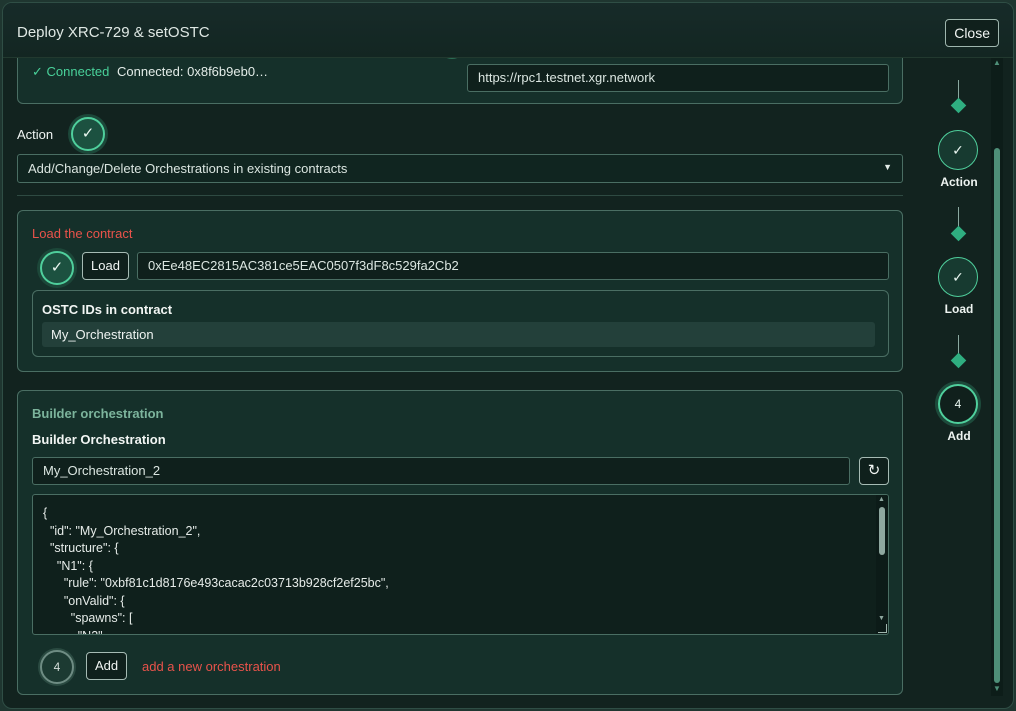 This screenshot has width=1016, height=711. I want to click on refresh-icon: ↻, so click(874, 470).